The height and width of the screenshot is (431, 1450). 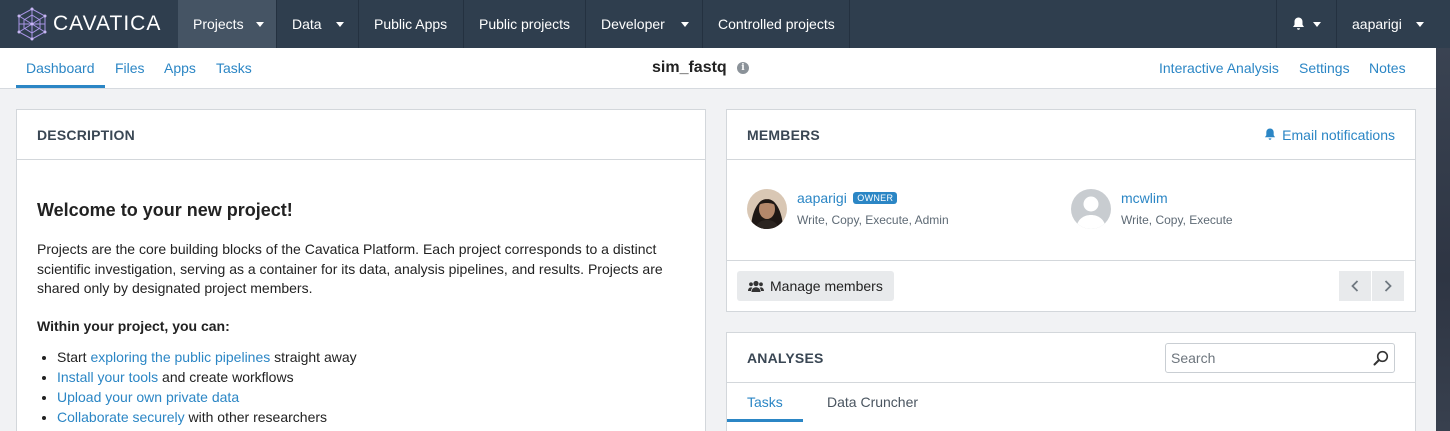 What do you see at coordinates (1071, 135) in the screenshot?
I see `members-header: MEMBERS Email notifications` at bounding box center [1071, 135].